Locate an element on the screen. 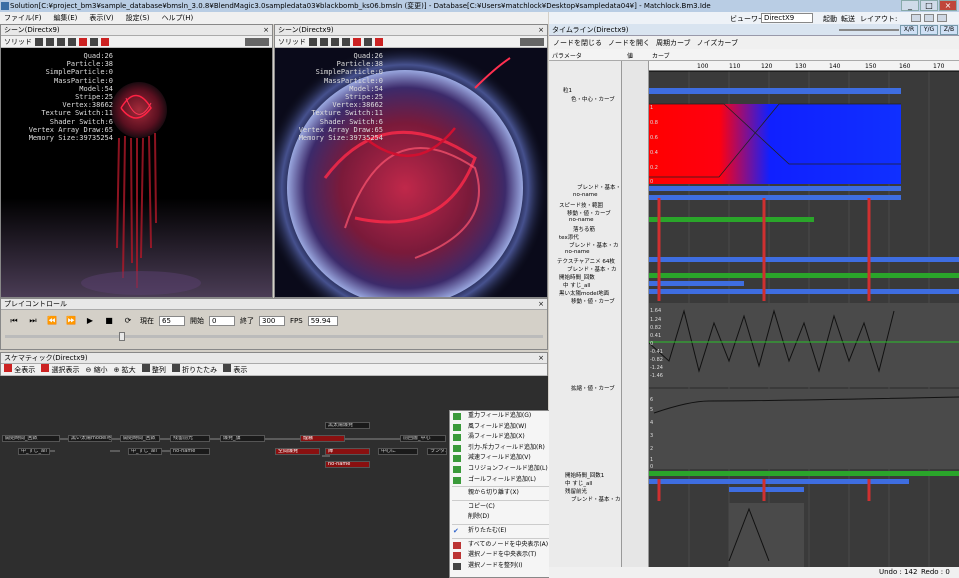 The height and width of the screenshot is (578, 959). collapse-button: 折りたたみ is located at coordinates (194, 369).